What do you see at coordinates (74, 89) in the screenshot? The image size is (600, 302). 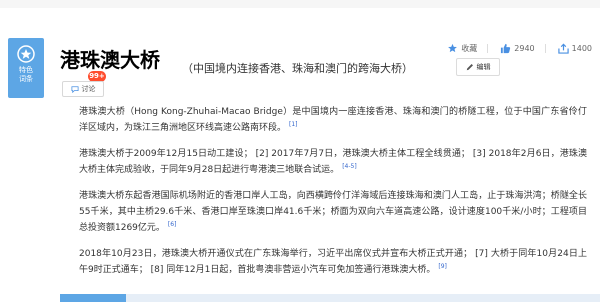 I see `chat-icon` at bounding box center [74, 89].